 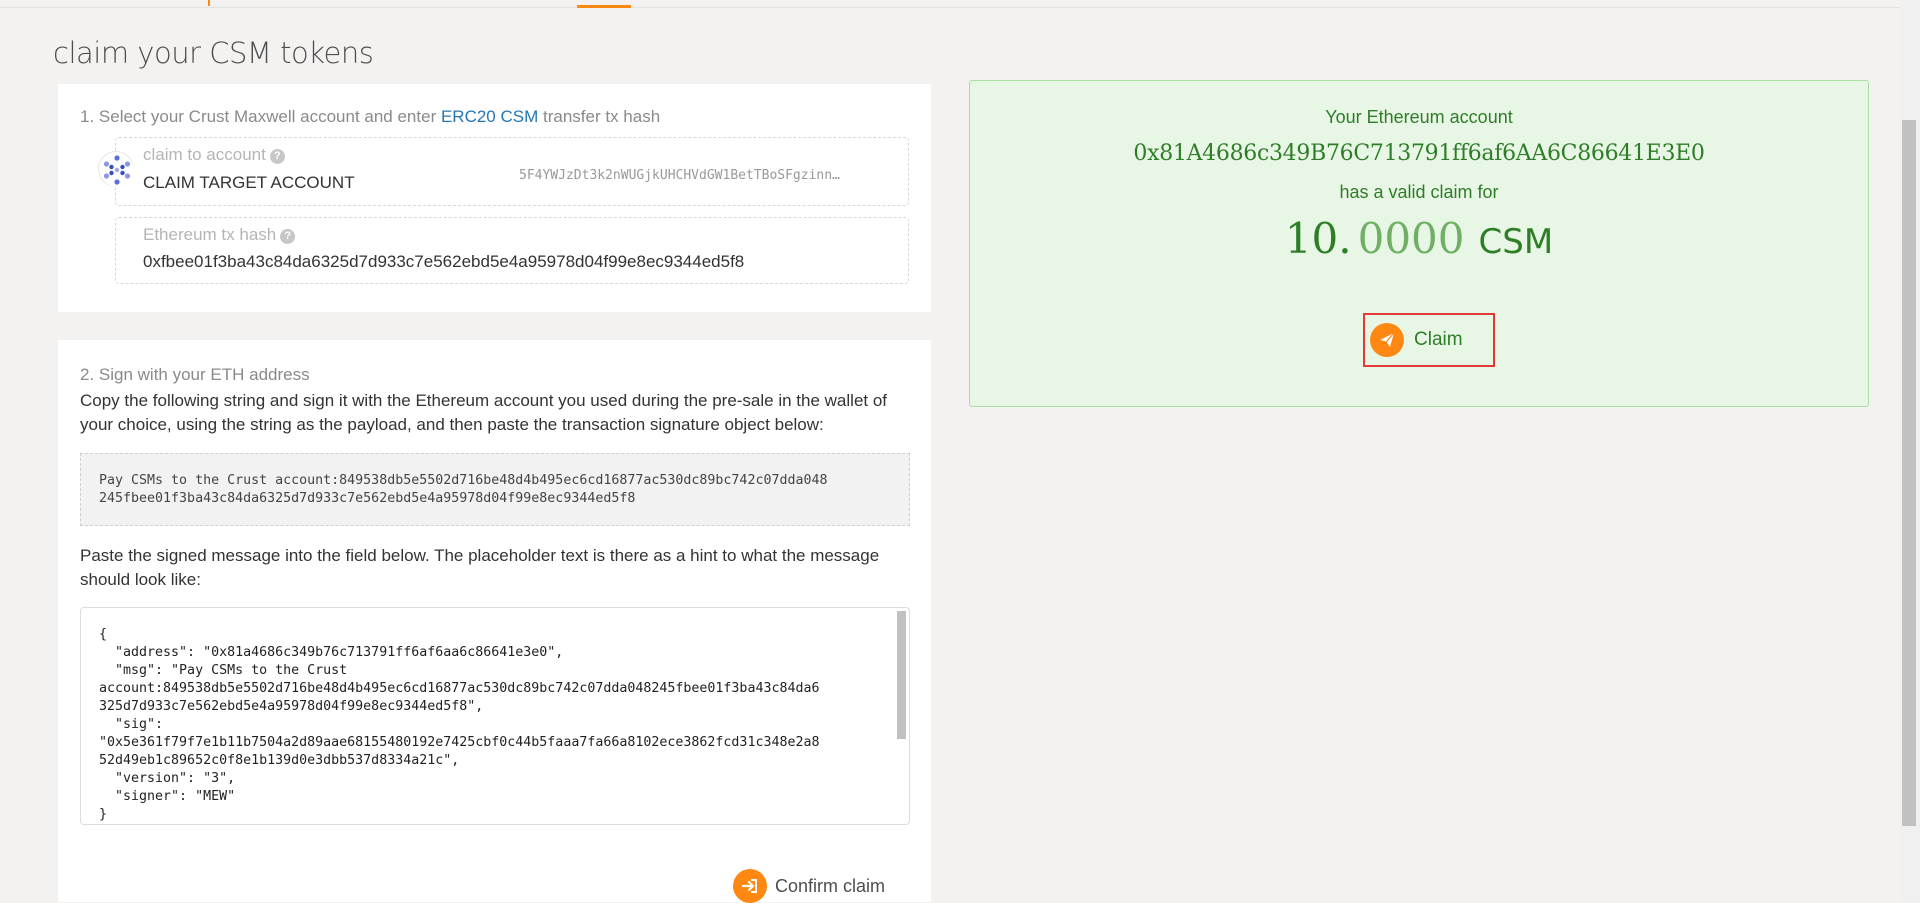 I want to click on claim-amount: 10. 0000 CSM, so click(x=1419, y=238).